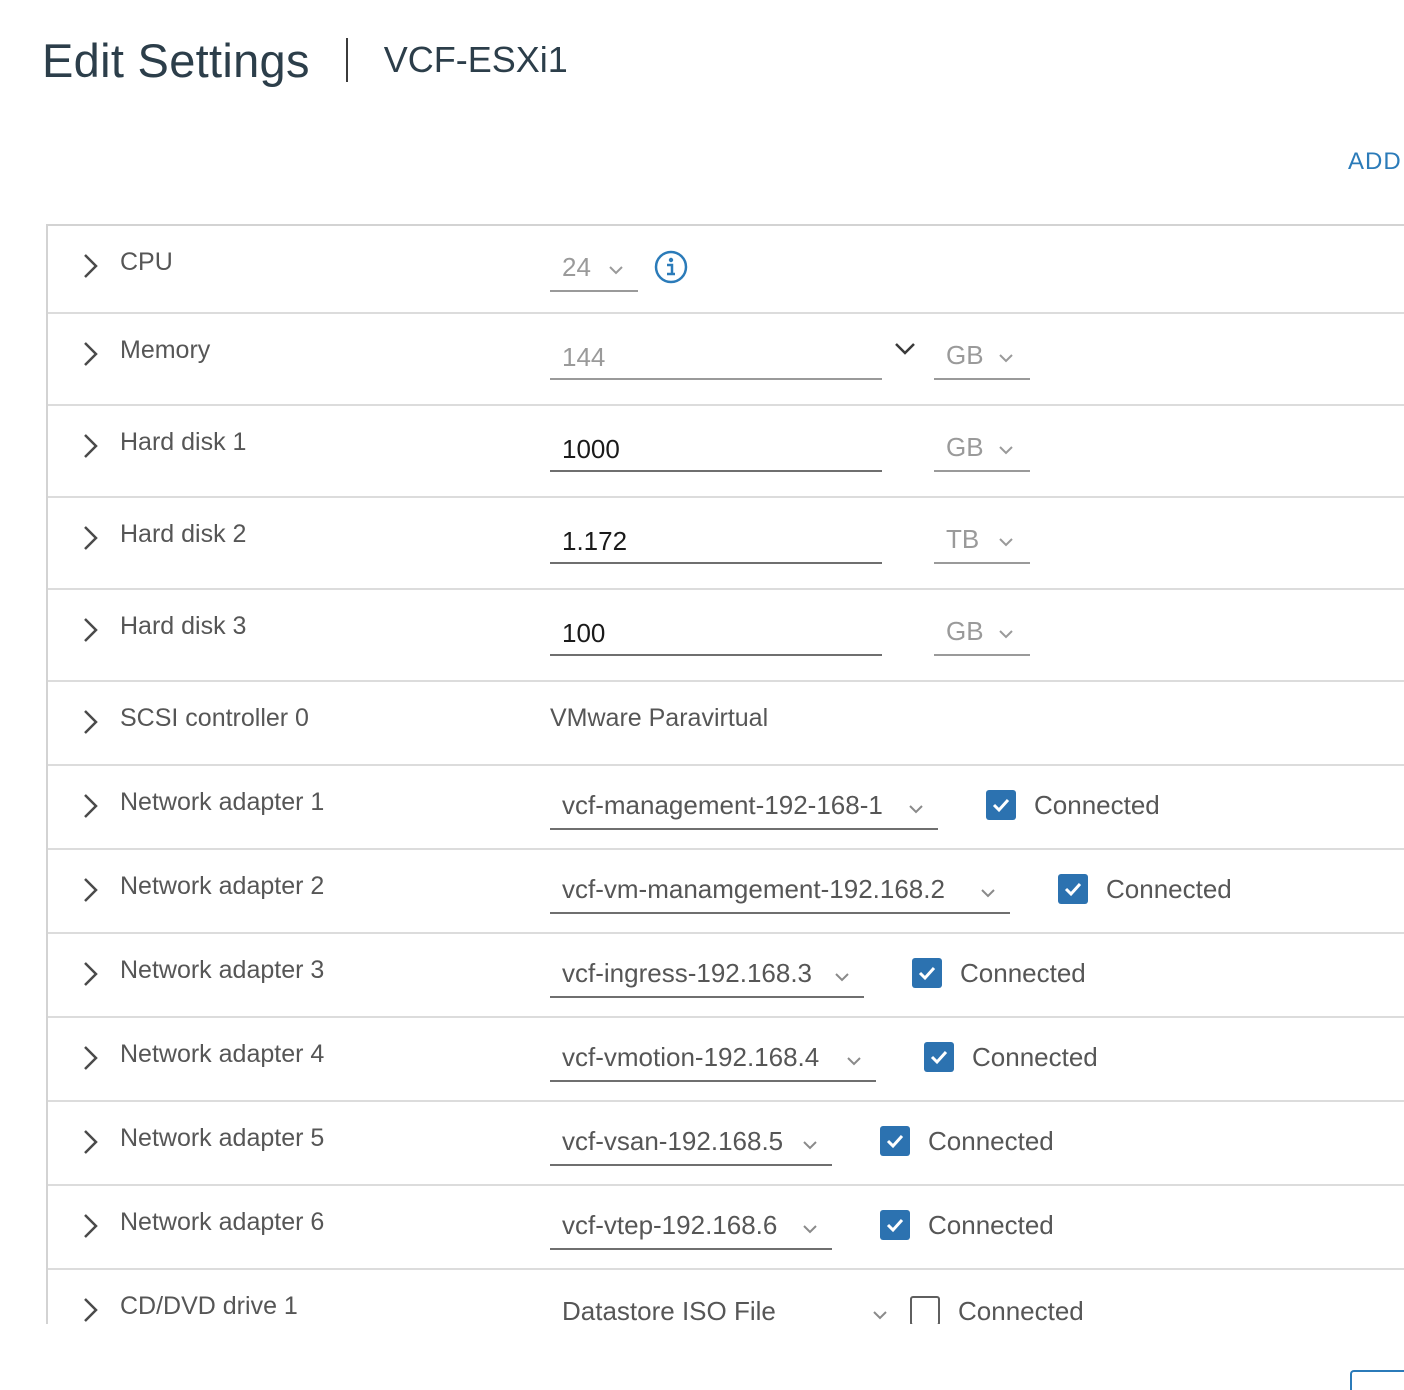 The width and height of the screenshot is (1404, 1390). Describe the element at coordinates (176, 60) in the screenshot. I see `dialog-title: Edit Settings` at that location.